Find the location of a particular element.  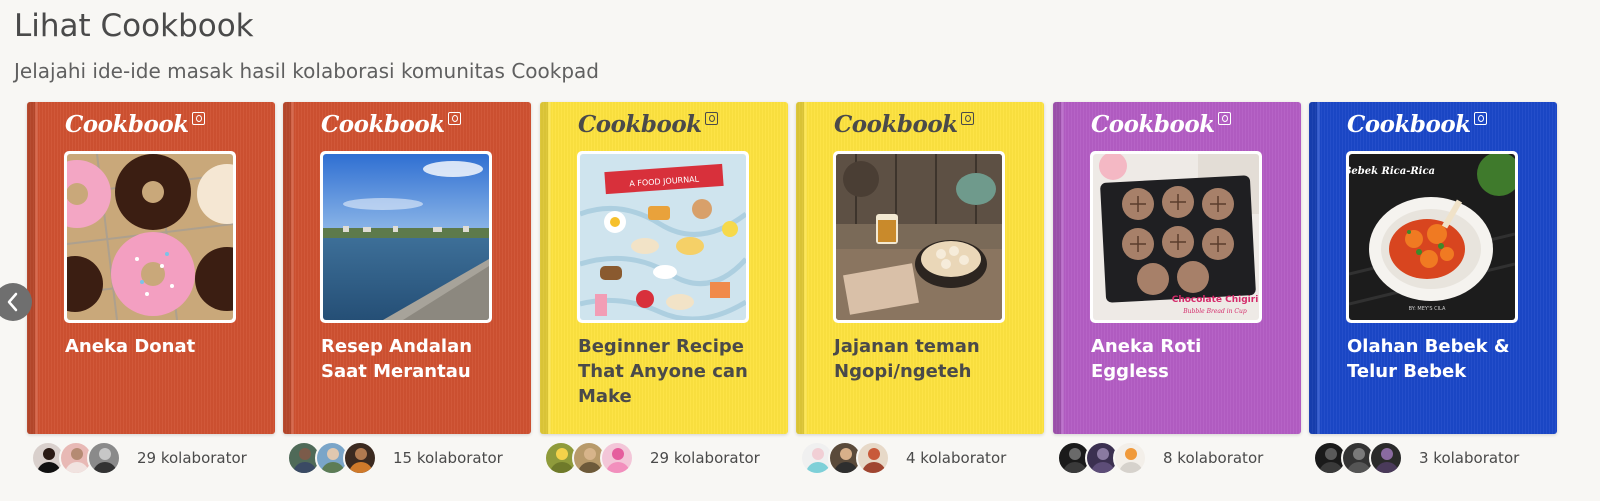

collaborator-count: 15 kolaborator is located at coordinates (448, 458).